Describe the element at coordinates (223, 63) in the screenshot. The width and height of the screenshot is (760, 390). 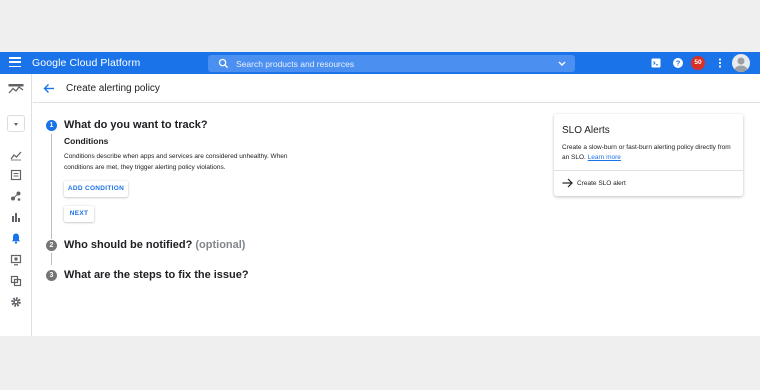
I see `search-icon` at that location.